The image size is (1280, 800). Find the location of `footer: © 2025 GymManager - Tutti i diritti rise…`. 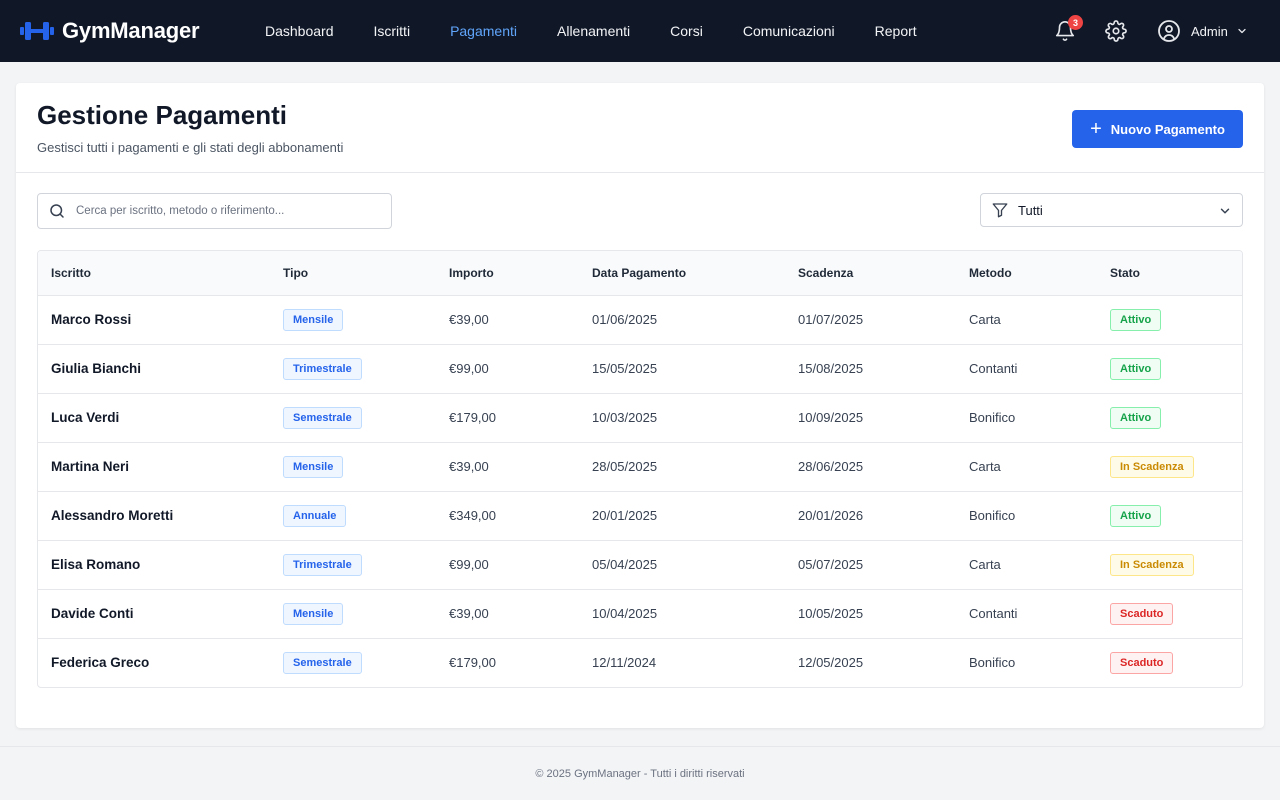

footer: © 2025 GymManager - Tutti i diritti rise… is located at coordinates (640, 773).